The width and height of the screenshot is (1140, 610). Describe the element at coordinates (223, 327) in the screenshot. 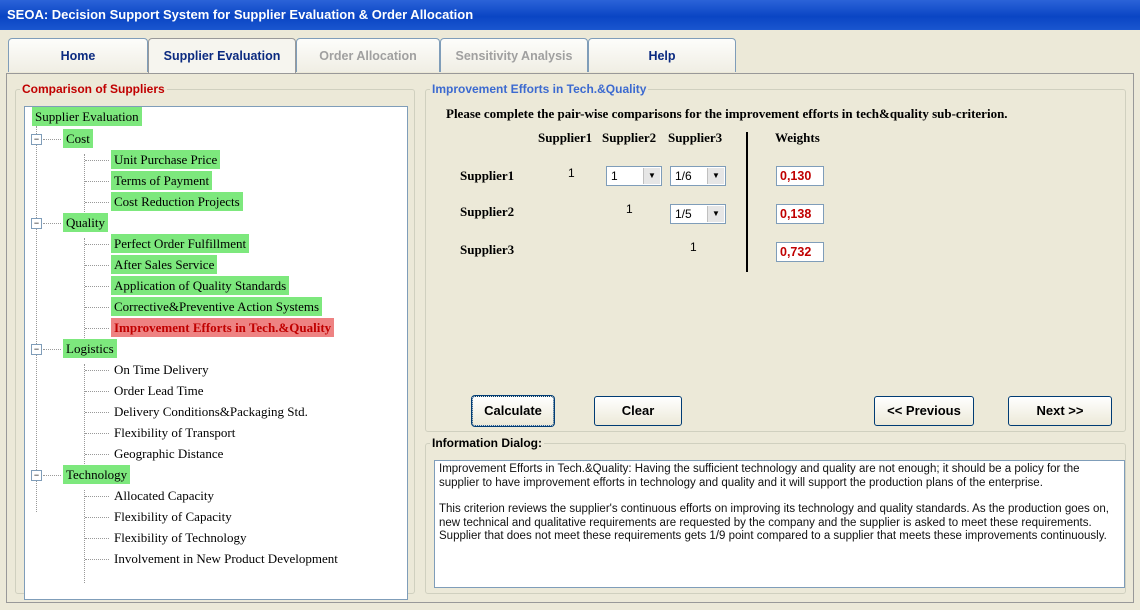

I see `tree-item-selected: Improvement Efforts in Tech.&Quality` at that location.